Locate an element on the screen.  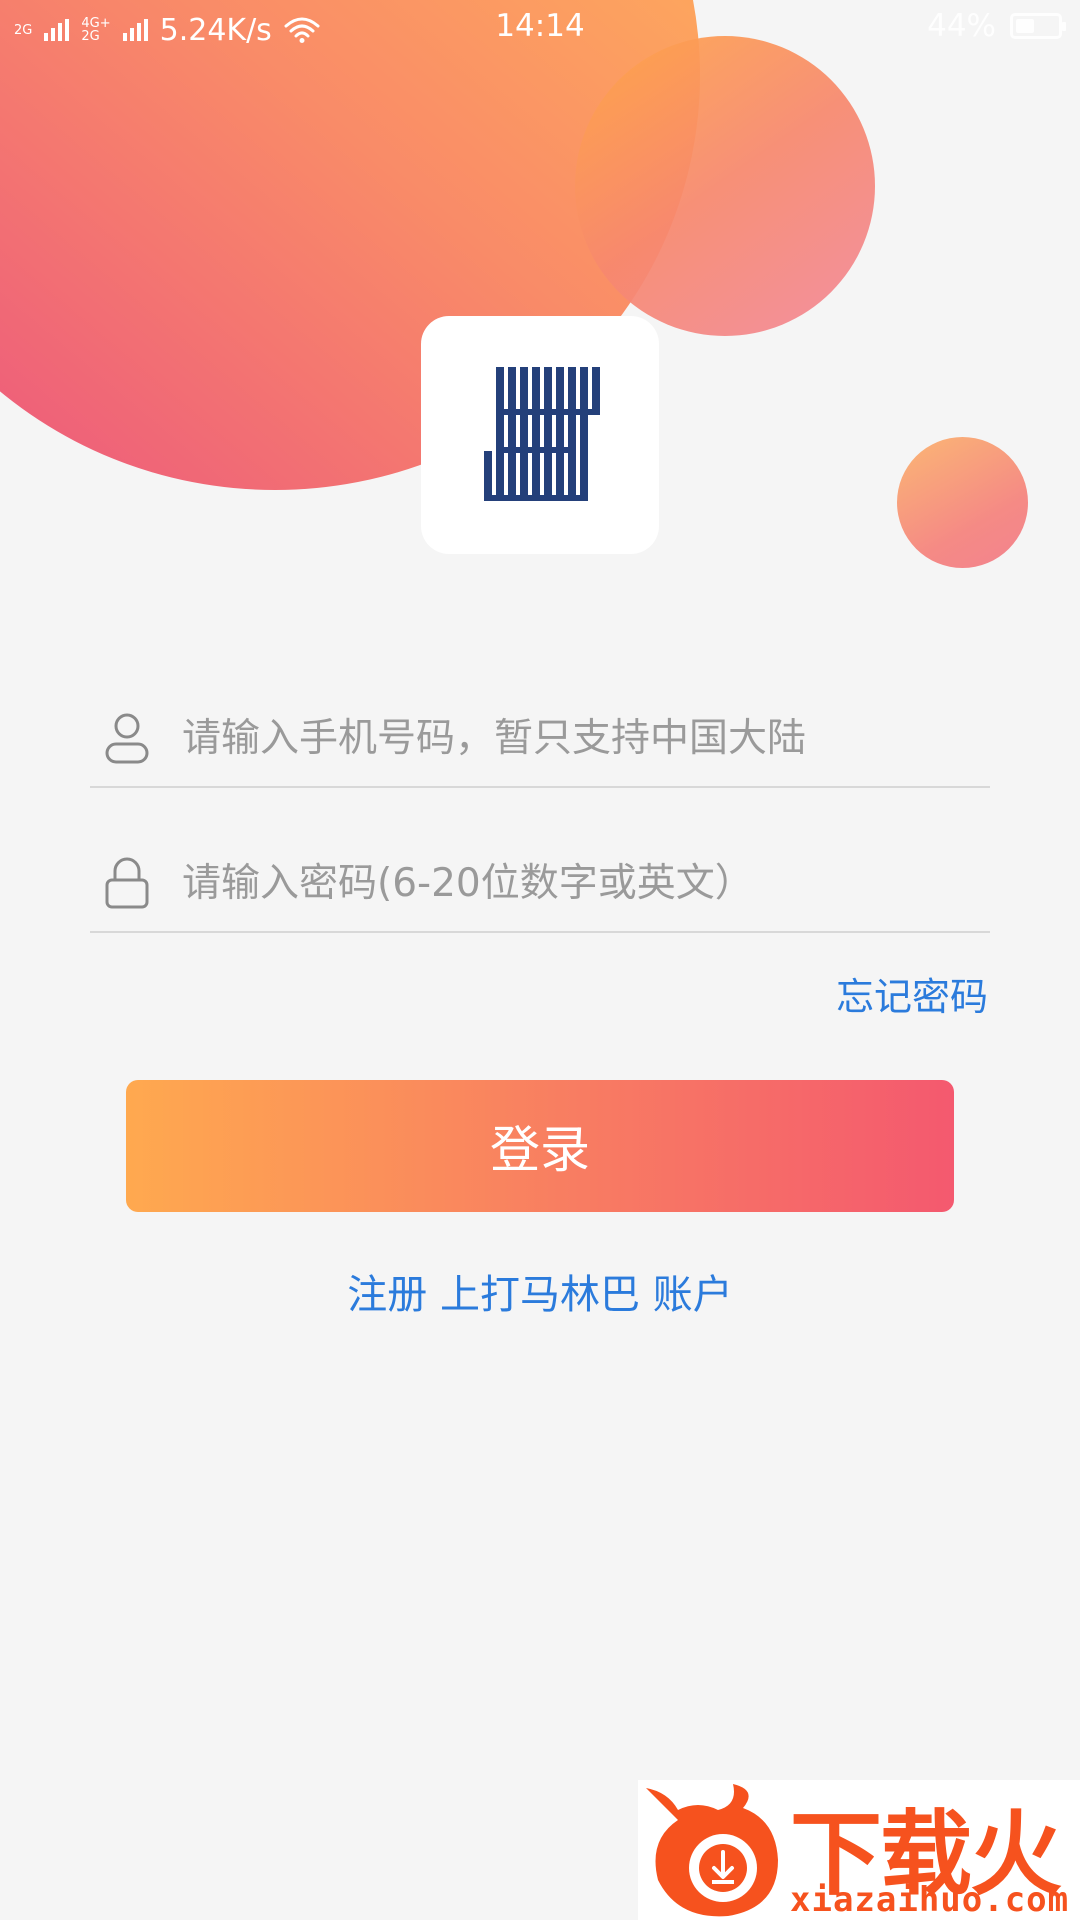
app-logo-mark is located at coordinates (542, 434).